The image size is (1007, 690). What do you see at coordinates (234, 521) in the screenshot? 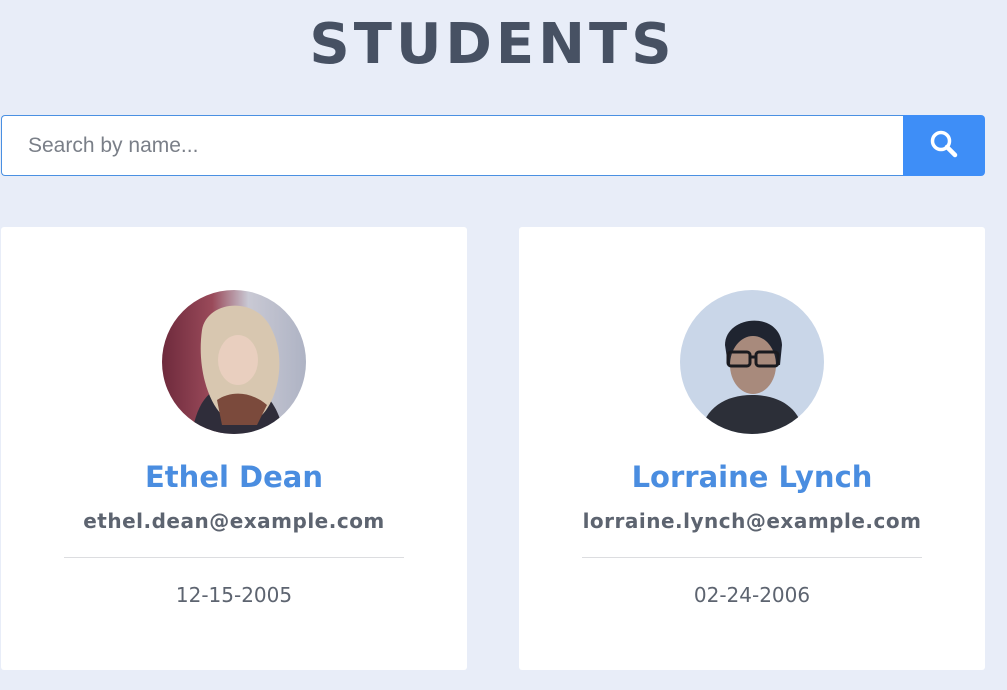
I see `student-email: ethel.dean@example.com` at bounding box center [234, 521].